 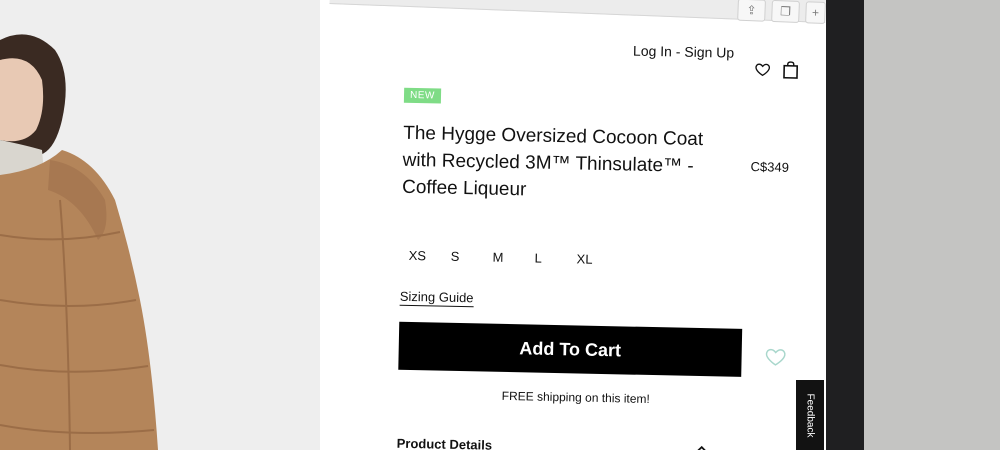 I want to click on new-tab-icon: +, so click(x=815, y=12).